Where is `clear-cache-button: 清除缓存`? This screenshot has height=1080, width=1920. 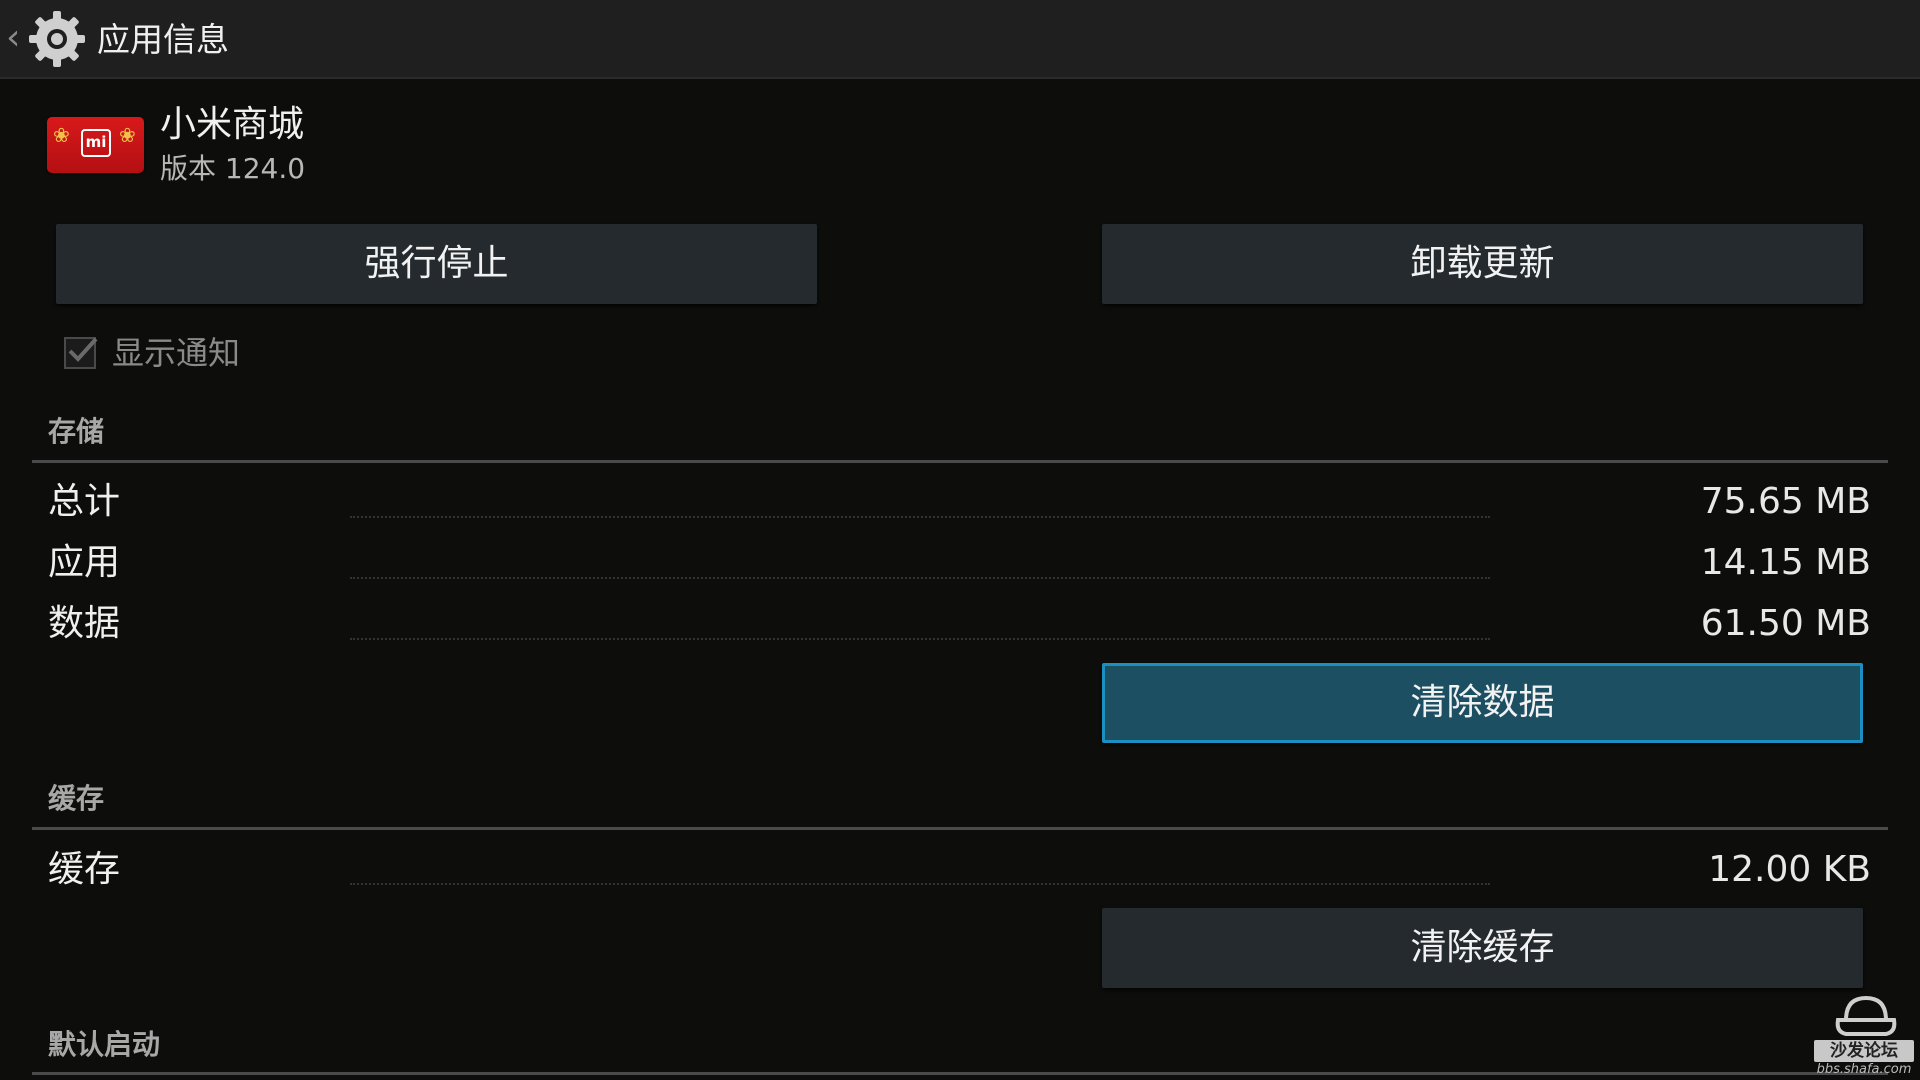
clear-cache-button: 清除缓存 is located at coordinates (1482, 948).